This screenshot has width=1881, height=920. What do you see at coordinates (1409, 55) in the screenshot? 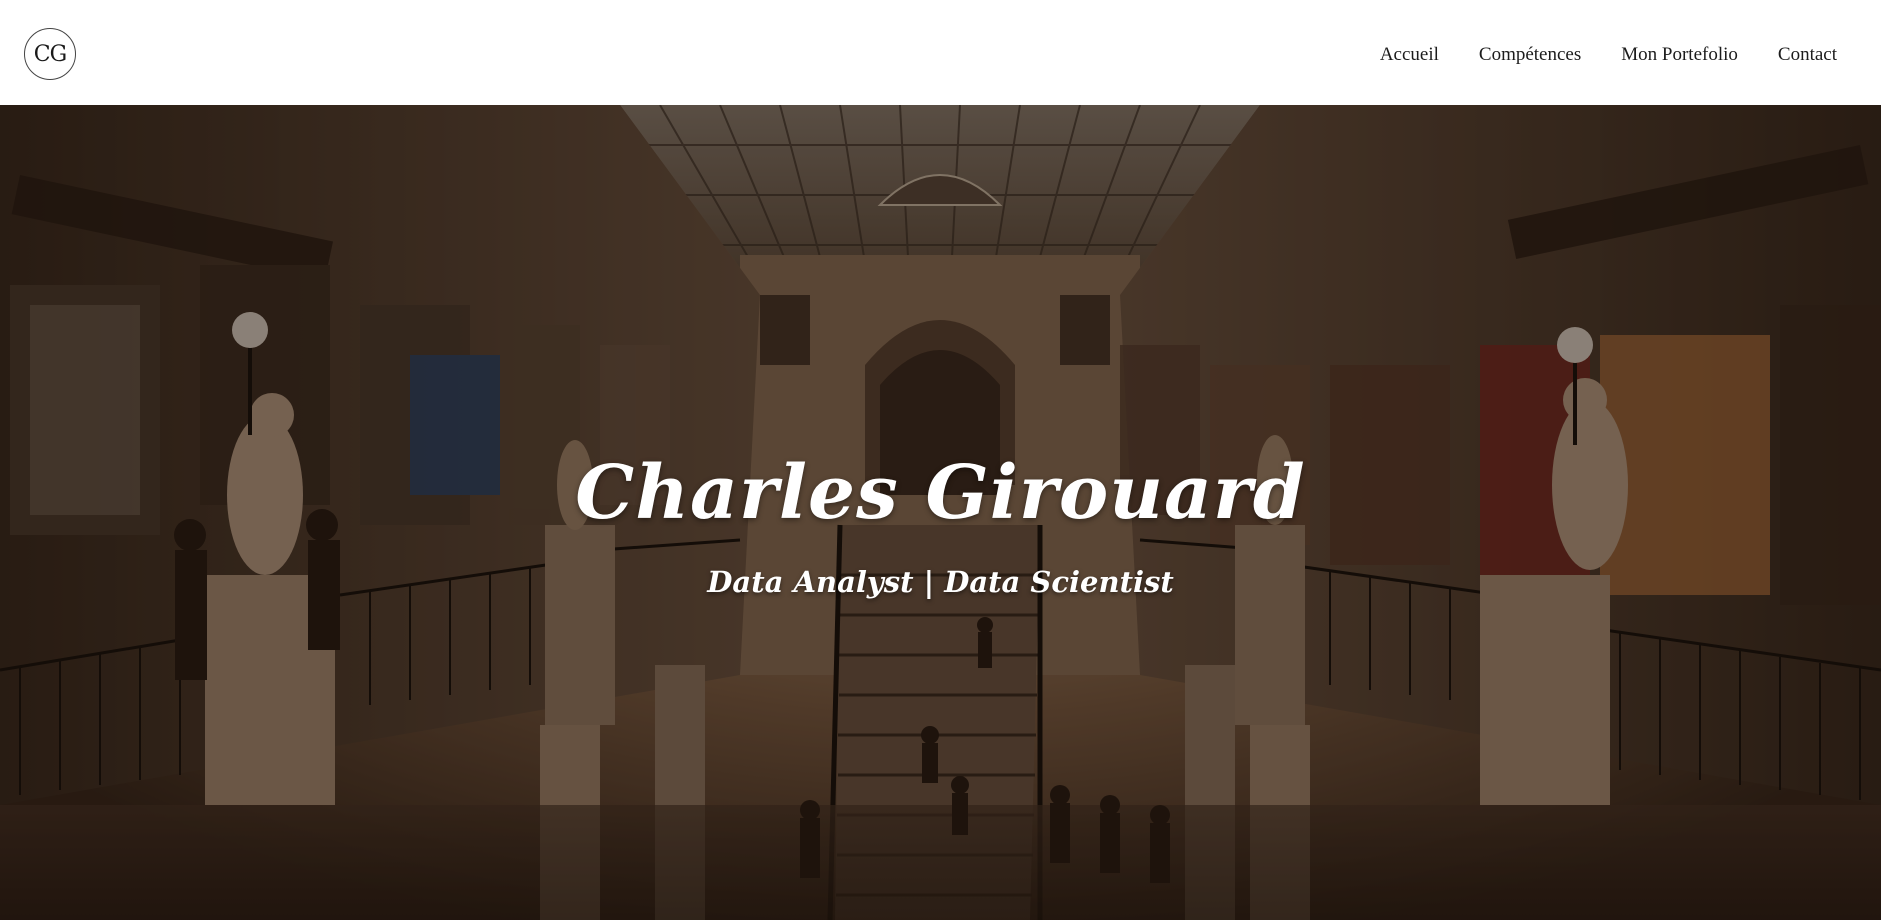
I see `nav-link-accueil: Accueil` at bounding box center [1409, 55].